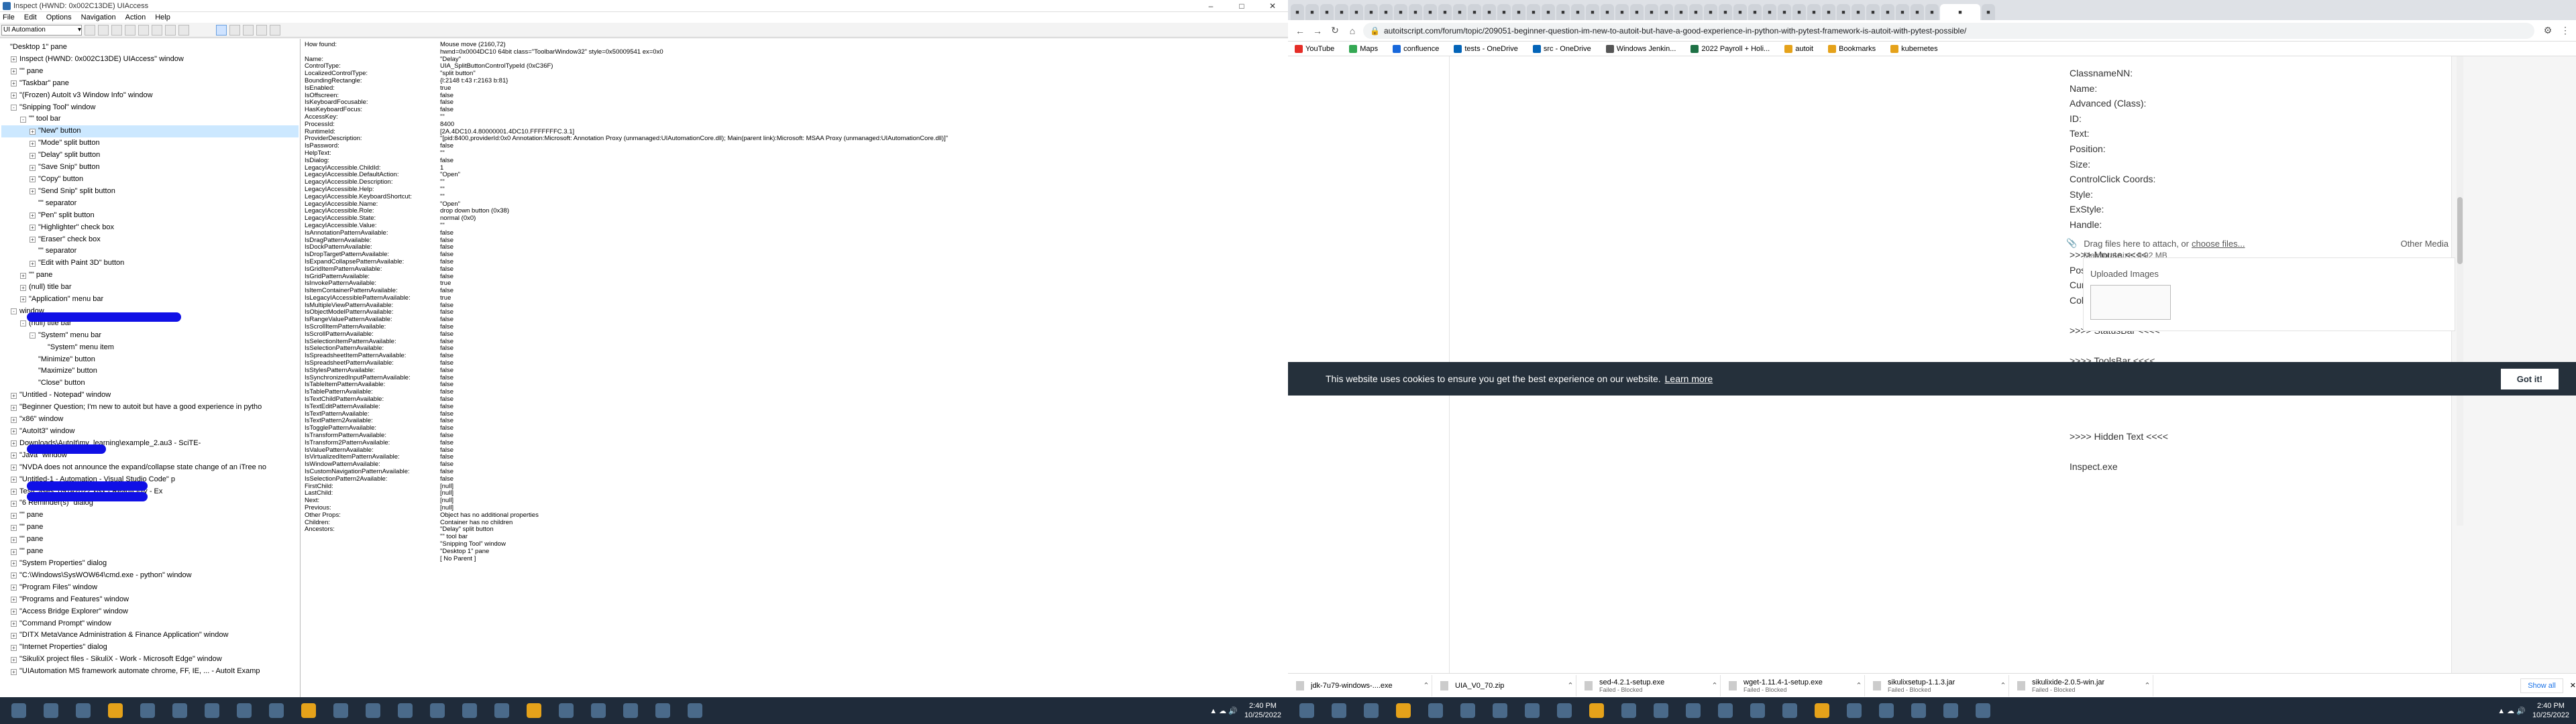 Image resolution: width=2576 pixels, height=724 pixels. I want to click on extensions-icon: ⚙, so click(2548, 30).